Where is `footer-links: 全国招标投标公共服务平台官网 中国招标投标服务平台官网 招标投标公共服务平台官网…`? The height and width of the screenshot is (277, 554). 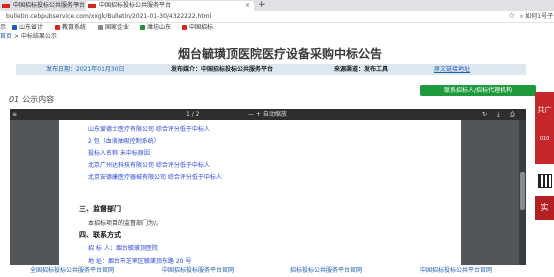 footer-links: 全国招标投标公共服务平台官网 中国招标投标服务平台官网 招标投标公共服务平台官网… is located at coordinates (277, 271).